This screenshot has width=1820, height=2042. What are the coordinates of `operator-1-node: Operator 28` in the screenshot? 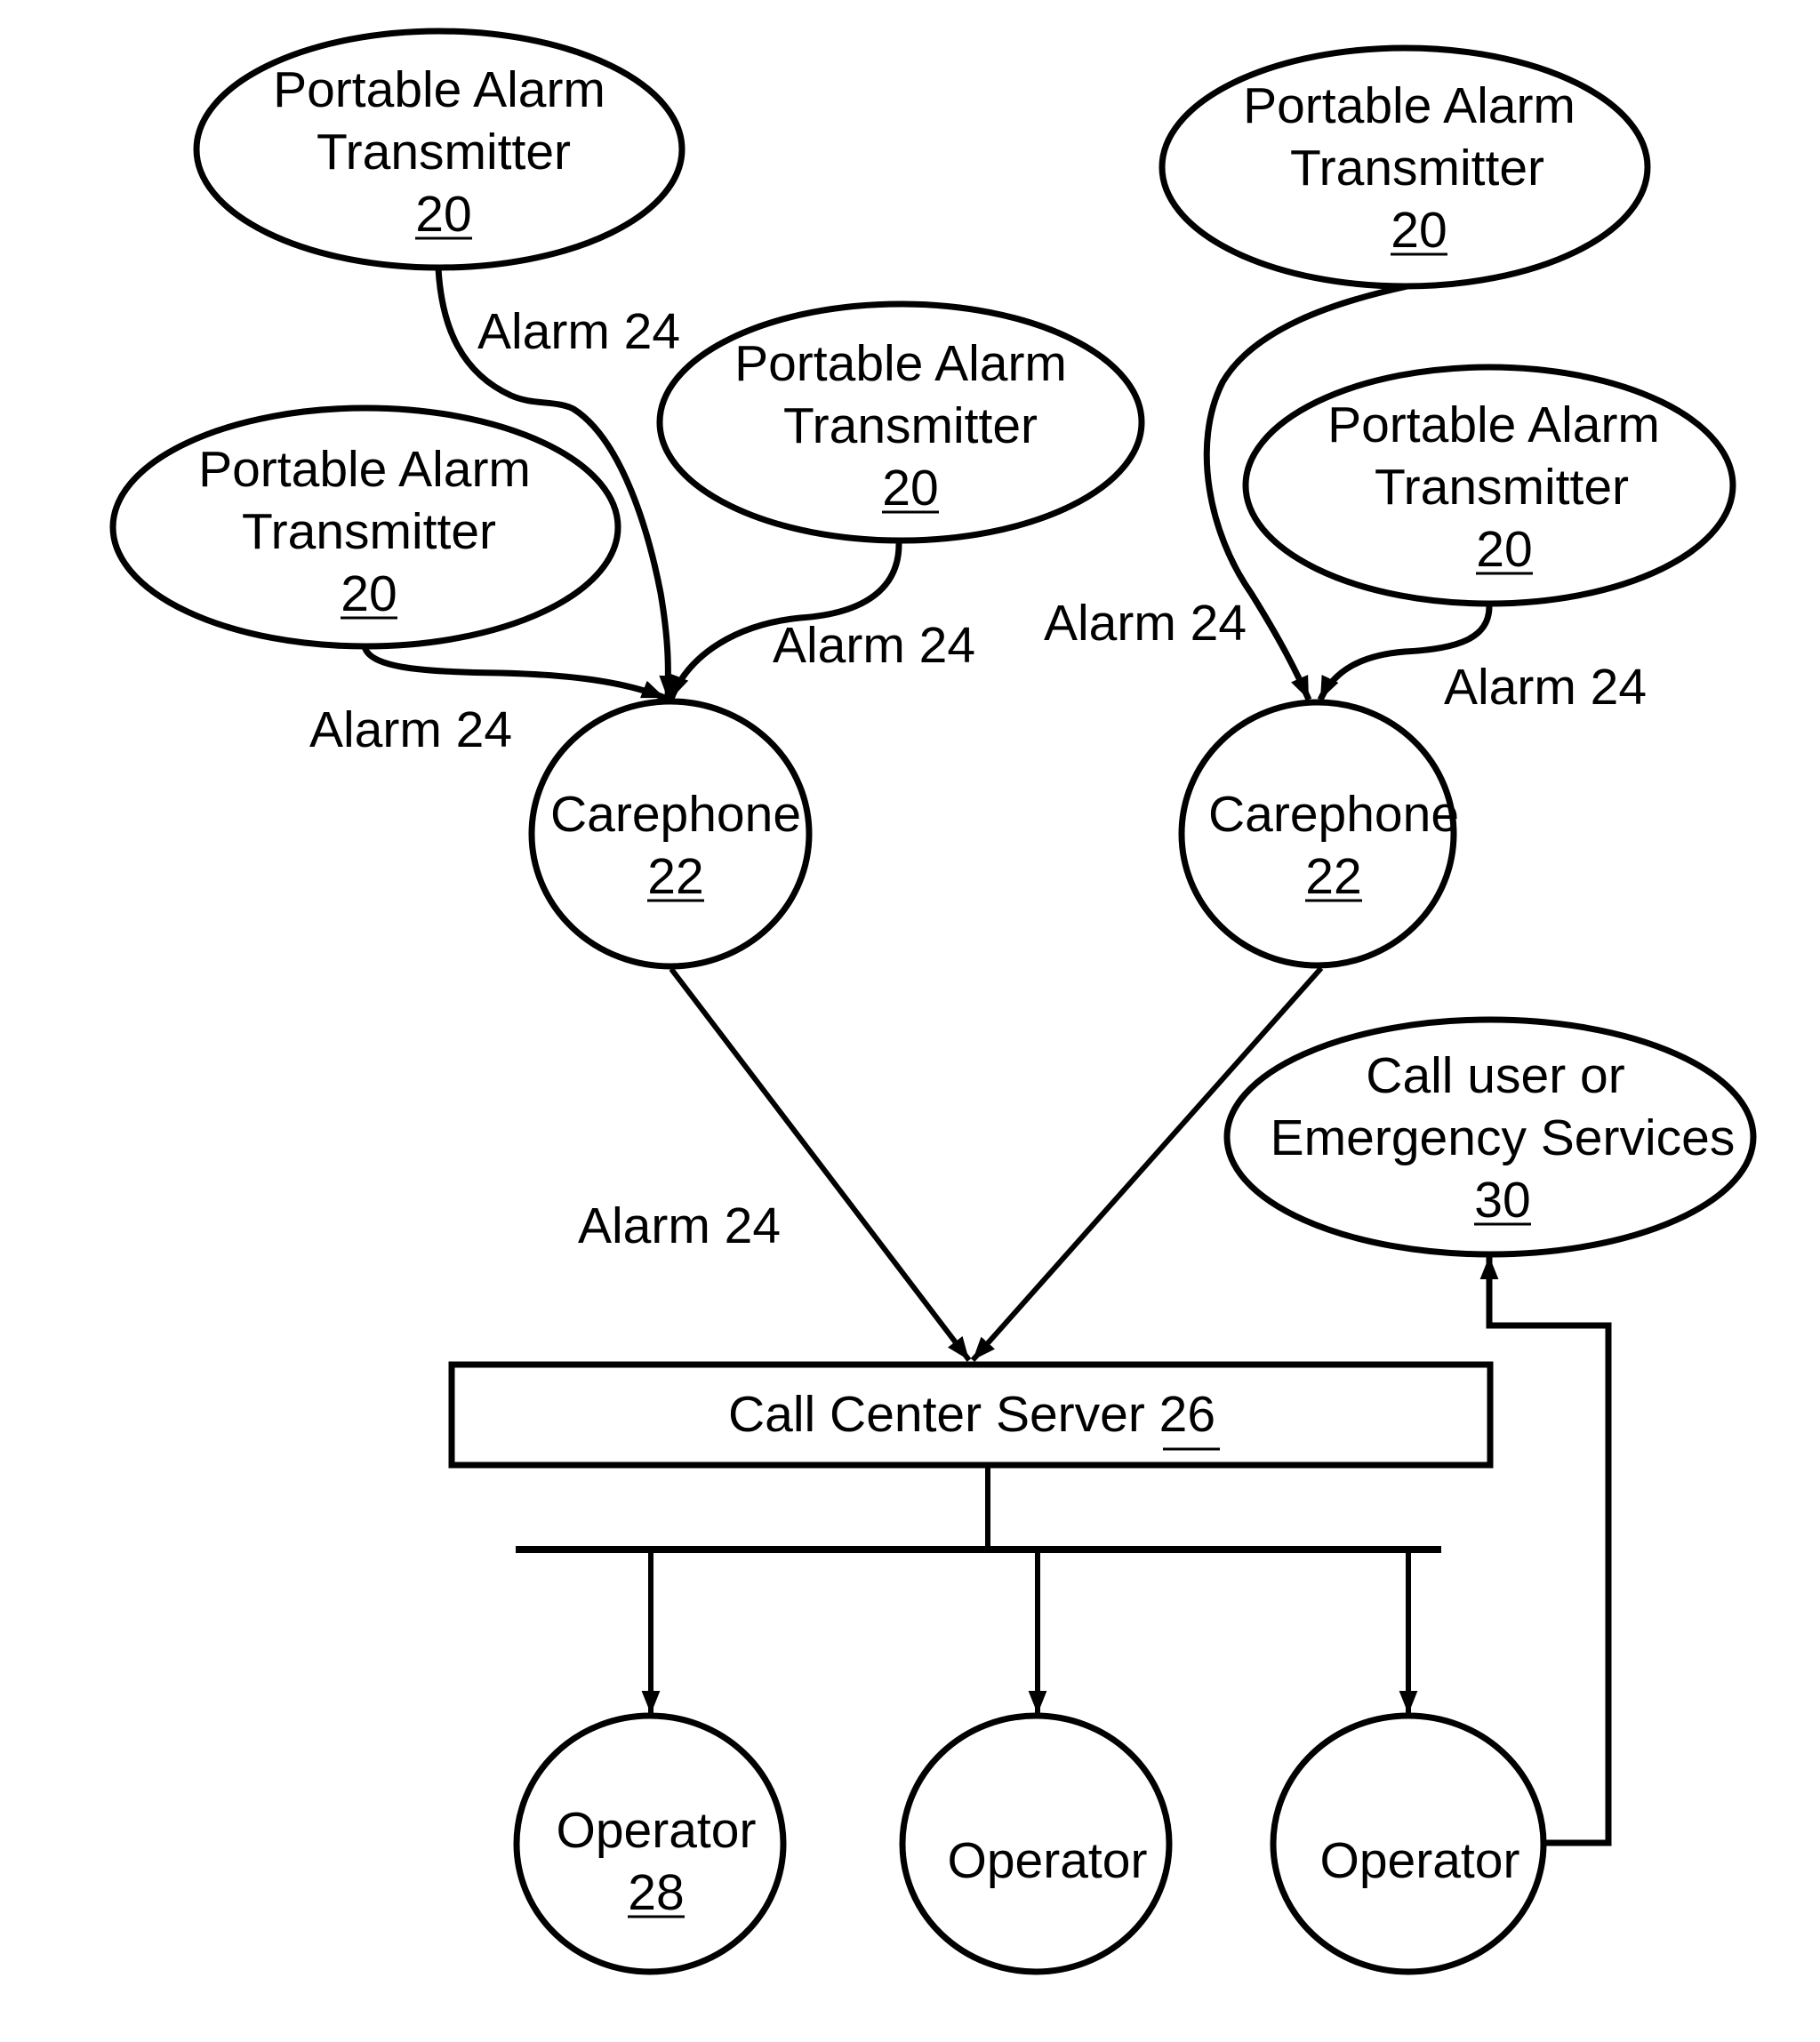 It's located at (650, 1843).